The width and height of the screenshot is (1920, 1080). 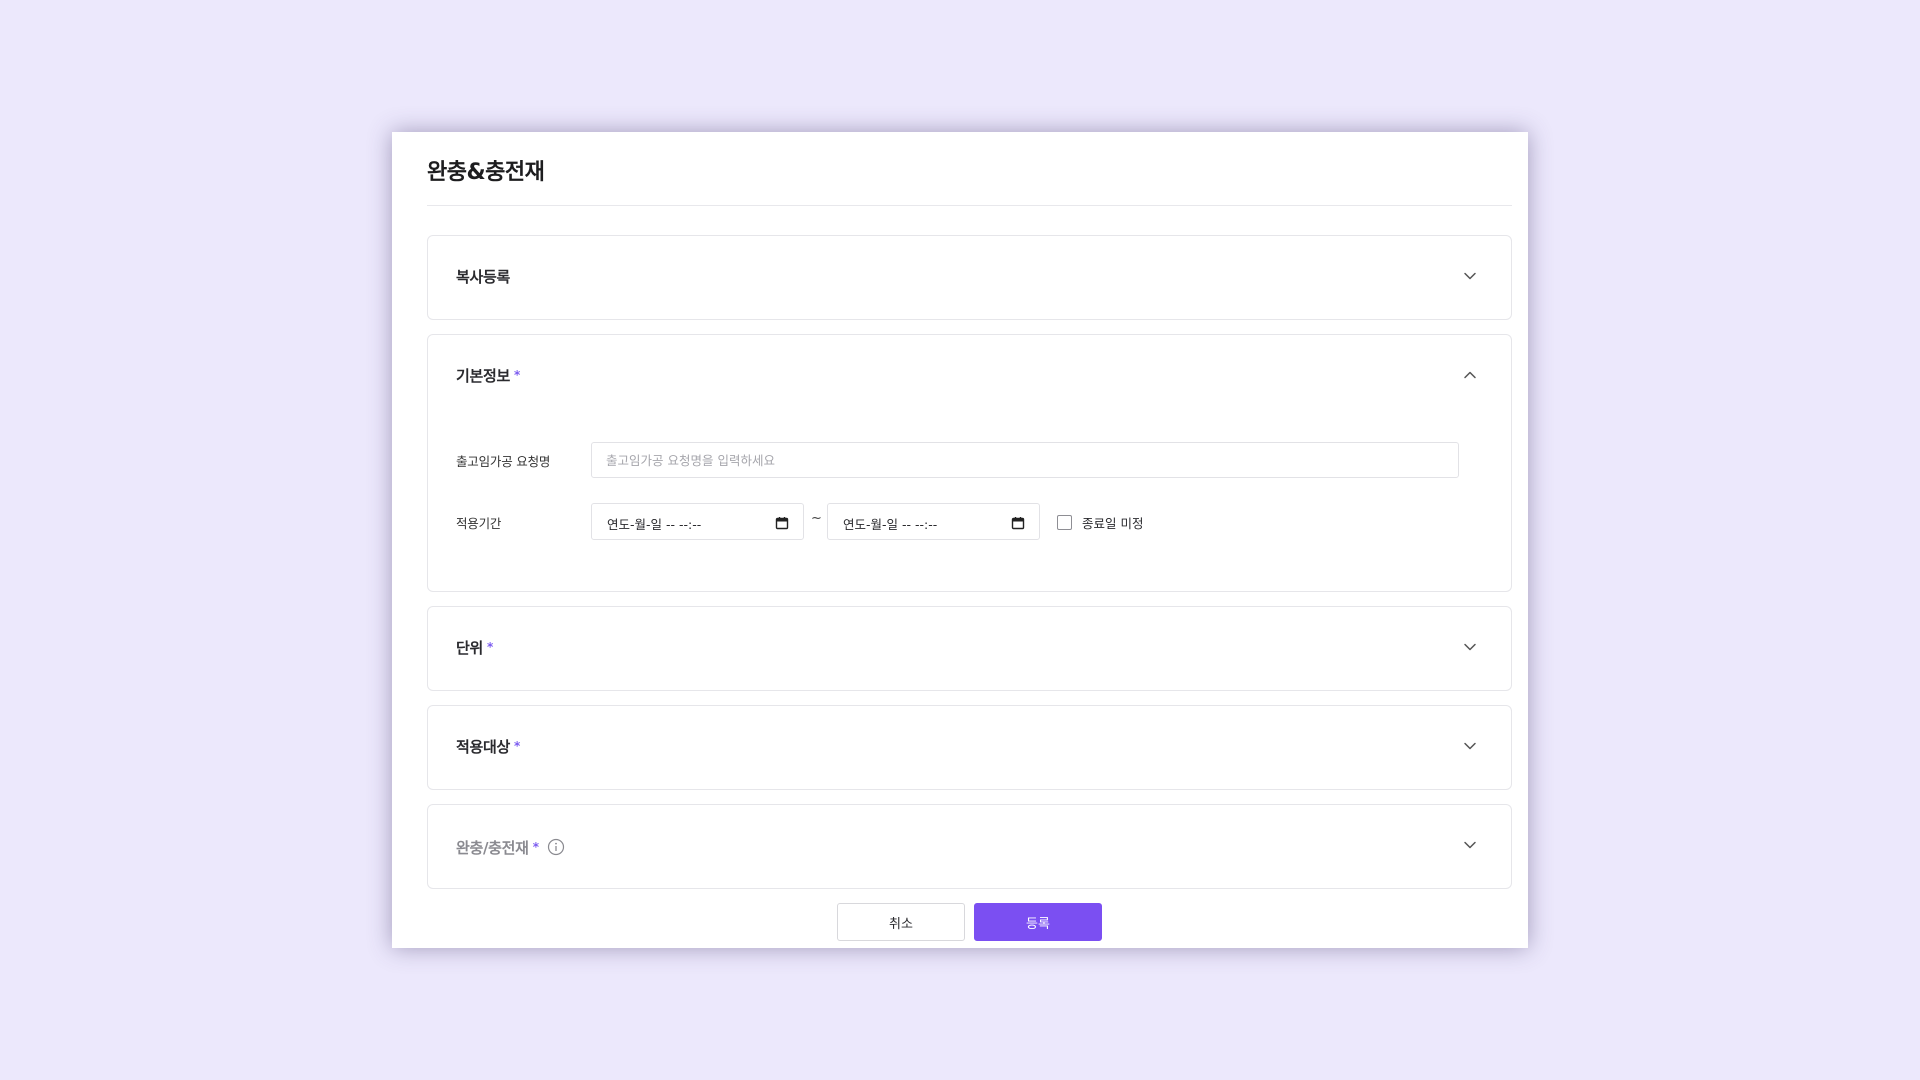 I want to click on section-copy-header: 복사등록, so click(x=969, y=277).